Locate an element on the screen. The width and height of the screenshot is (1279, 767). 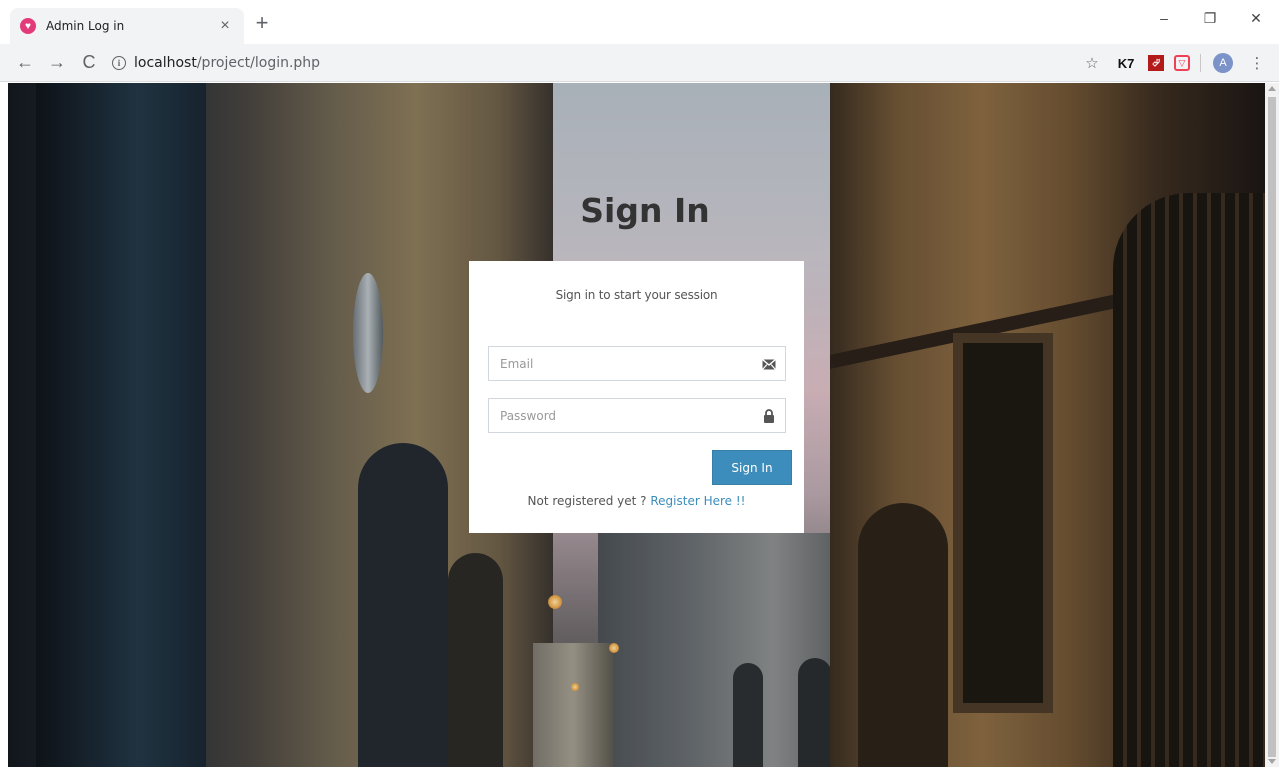
bookmark-star-icon: ☆ is located at coordinates (1092, 63).